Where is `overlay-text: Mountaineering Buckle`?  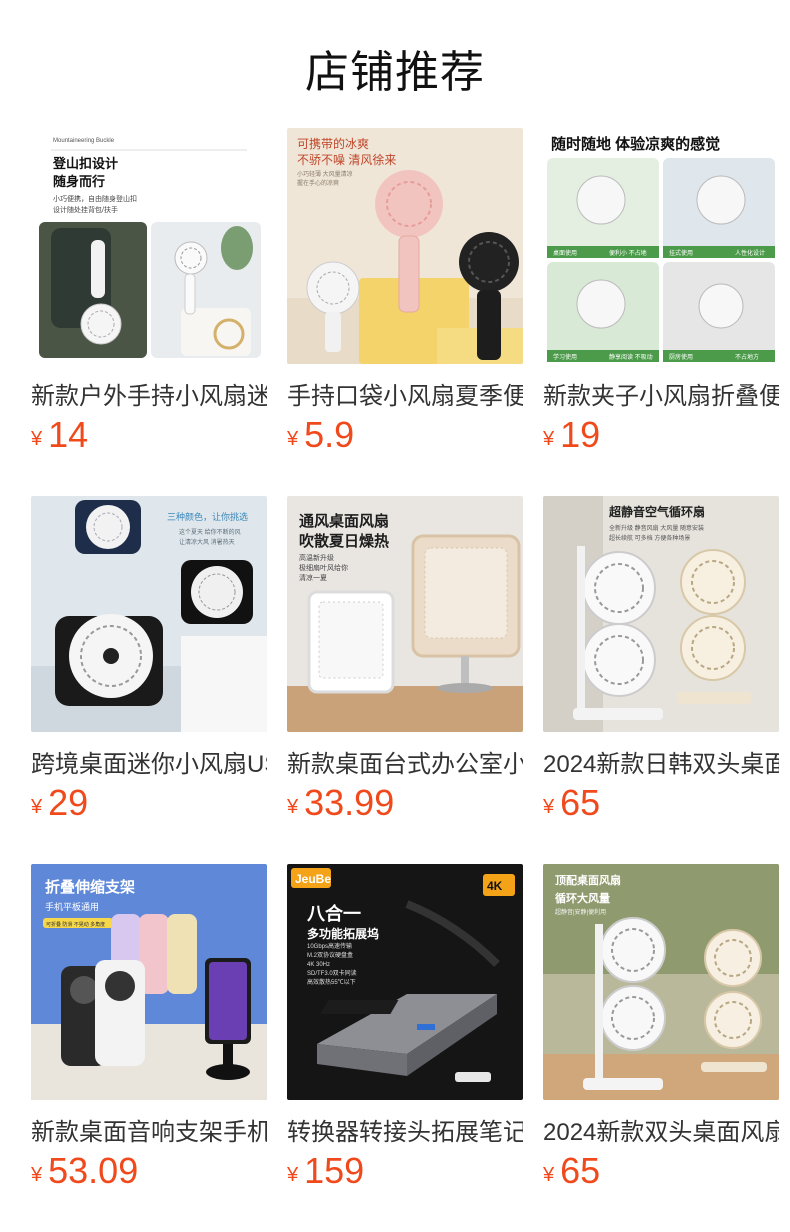
overlay-text: Mountaineering Buckle is located at coordinates (84, 141).